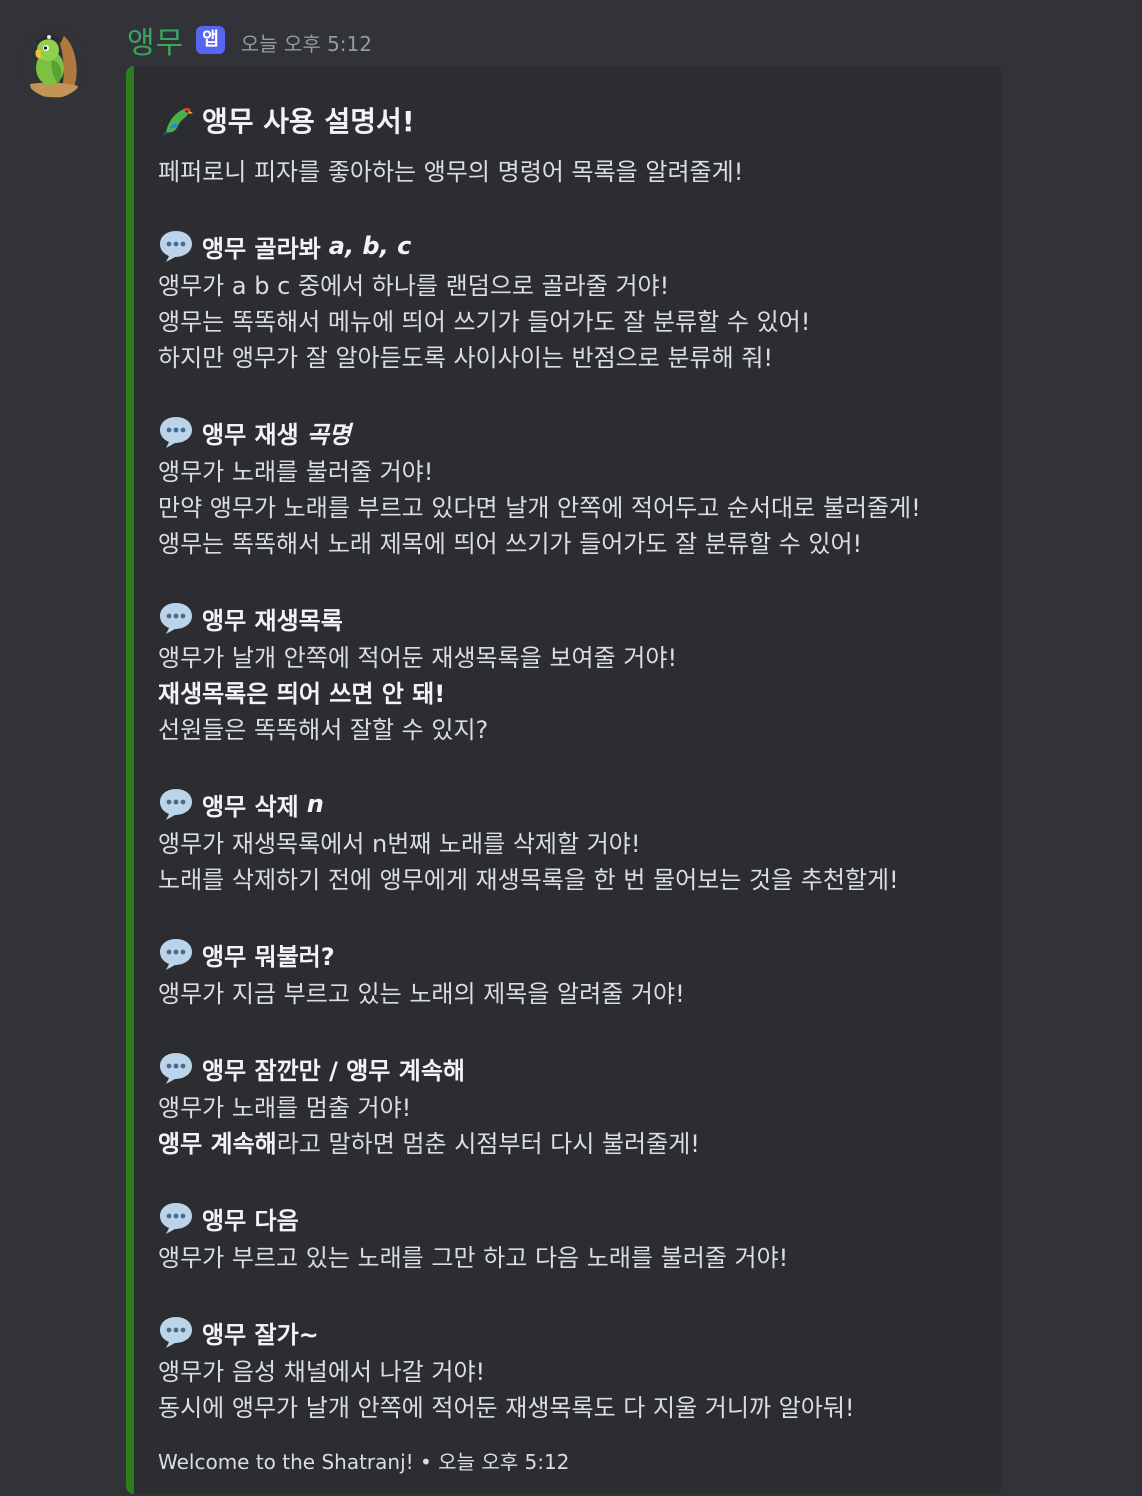 The width and height of the screenshot is (1142, 1496). Describe the element at coordinates (315, 804) in the screenshot. I see `command-arg: n` at that location.